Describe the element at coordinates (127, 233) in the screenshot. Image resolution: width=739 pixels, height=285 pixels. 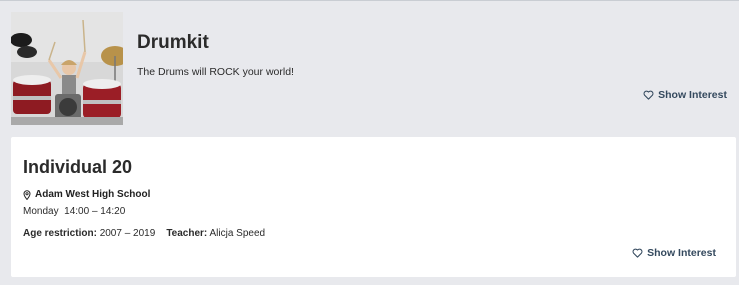
I see `age-restriction-value: 2007 – 2019` at that location.